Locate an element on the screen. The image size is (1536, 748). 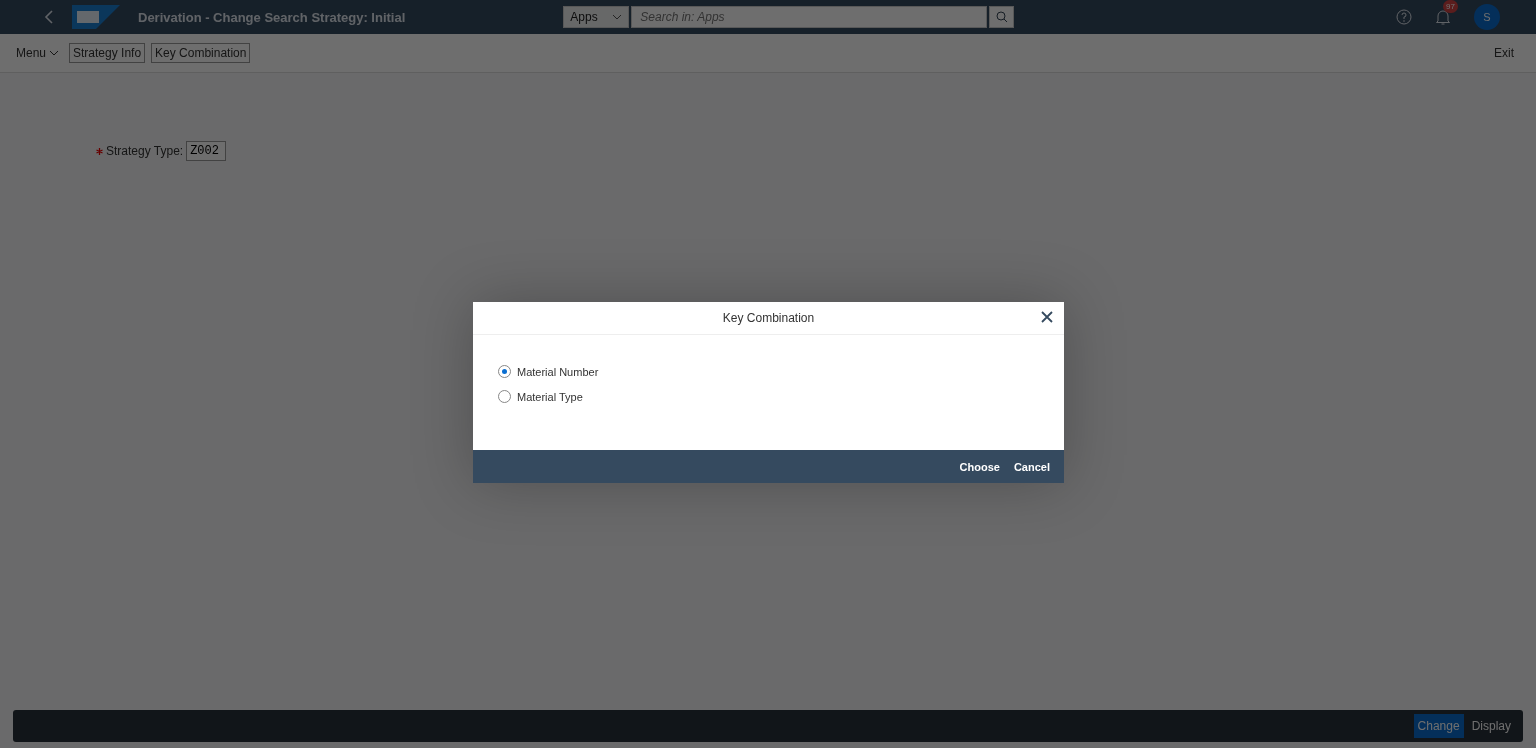
search-field: Search in: Apps is located at coordinates (809, 17).